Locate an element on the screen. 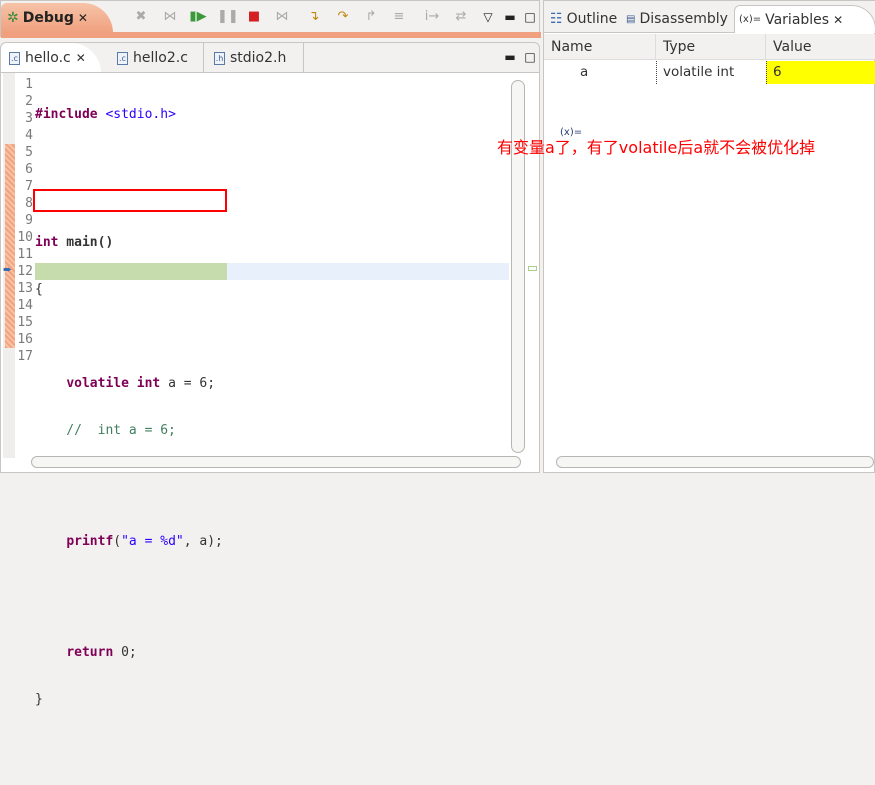 The height and width of the screenshot is (785, 875). variable-type: volatile int is located at coordinates (711, 72).